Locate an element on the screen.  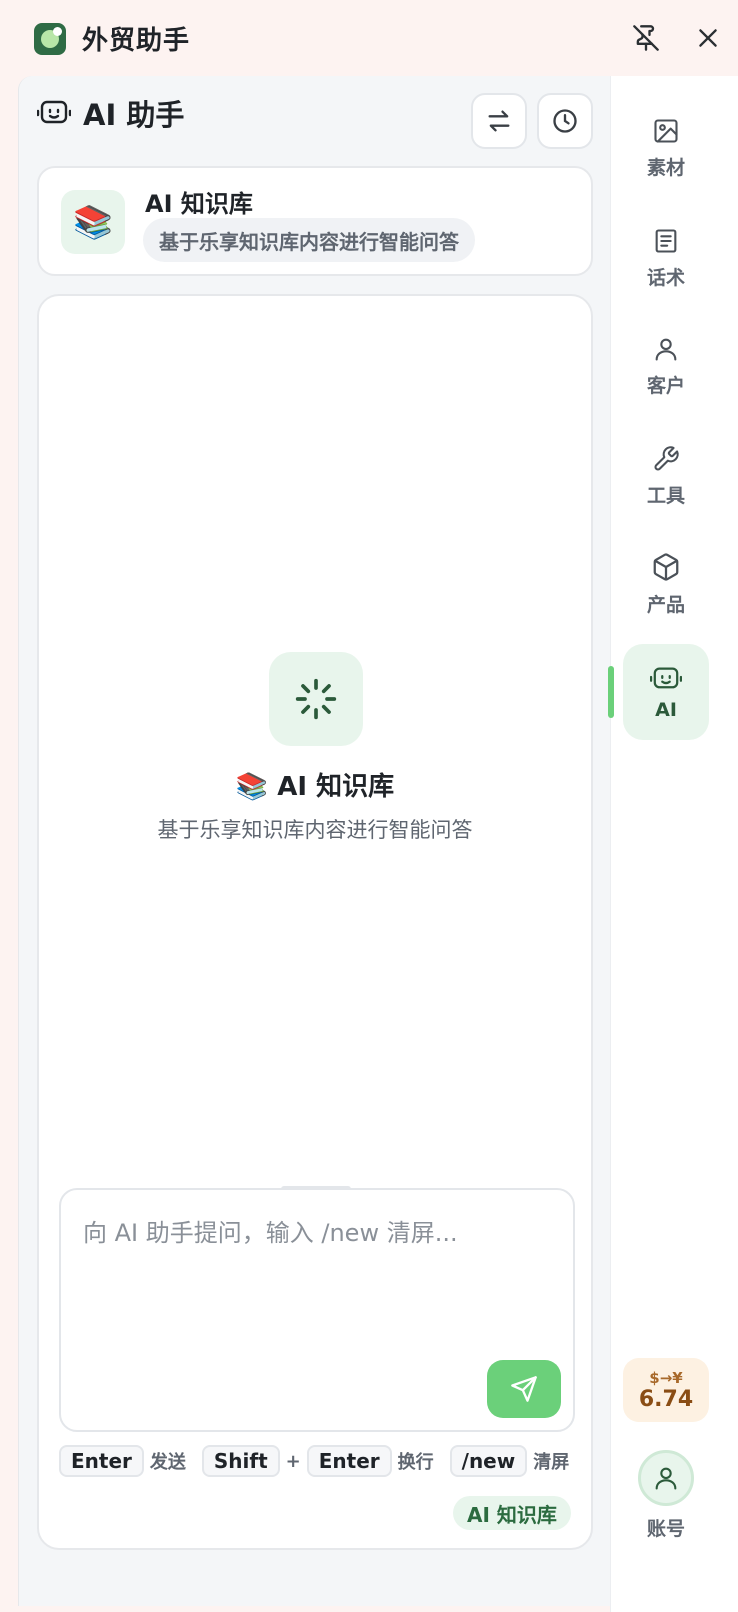
key-shift: Shift is located at coordinates (240, 1461).